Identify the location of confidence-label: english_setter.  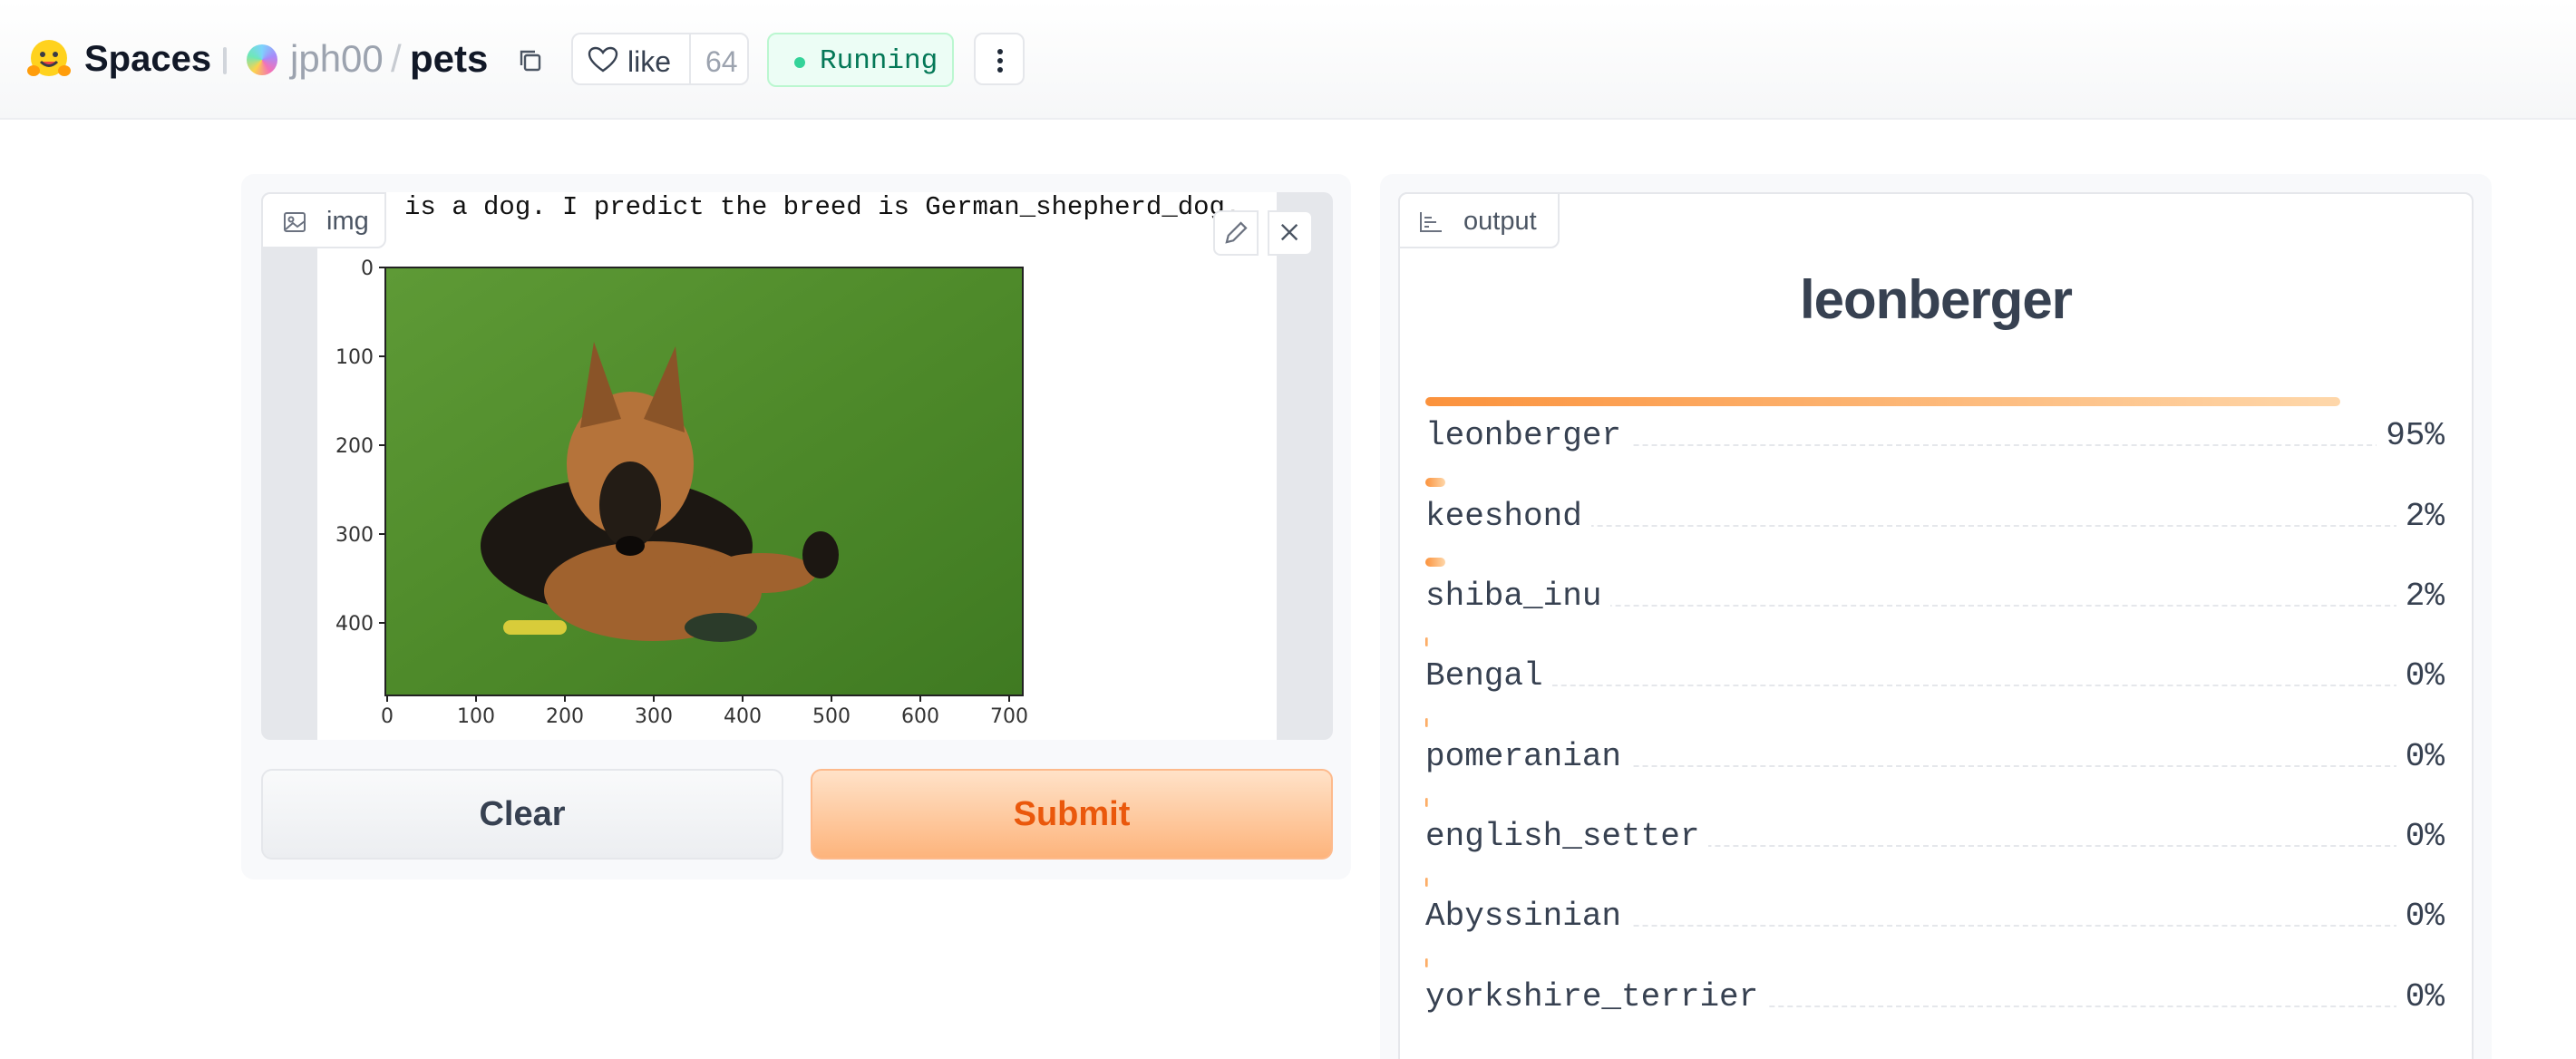
(1567, 836).